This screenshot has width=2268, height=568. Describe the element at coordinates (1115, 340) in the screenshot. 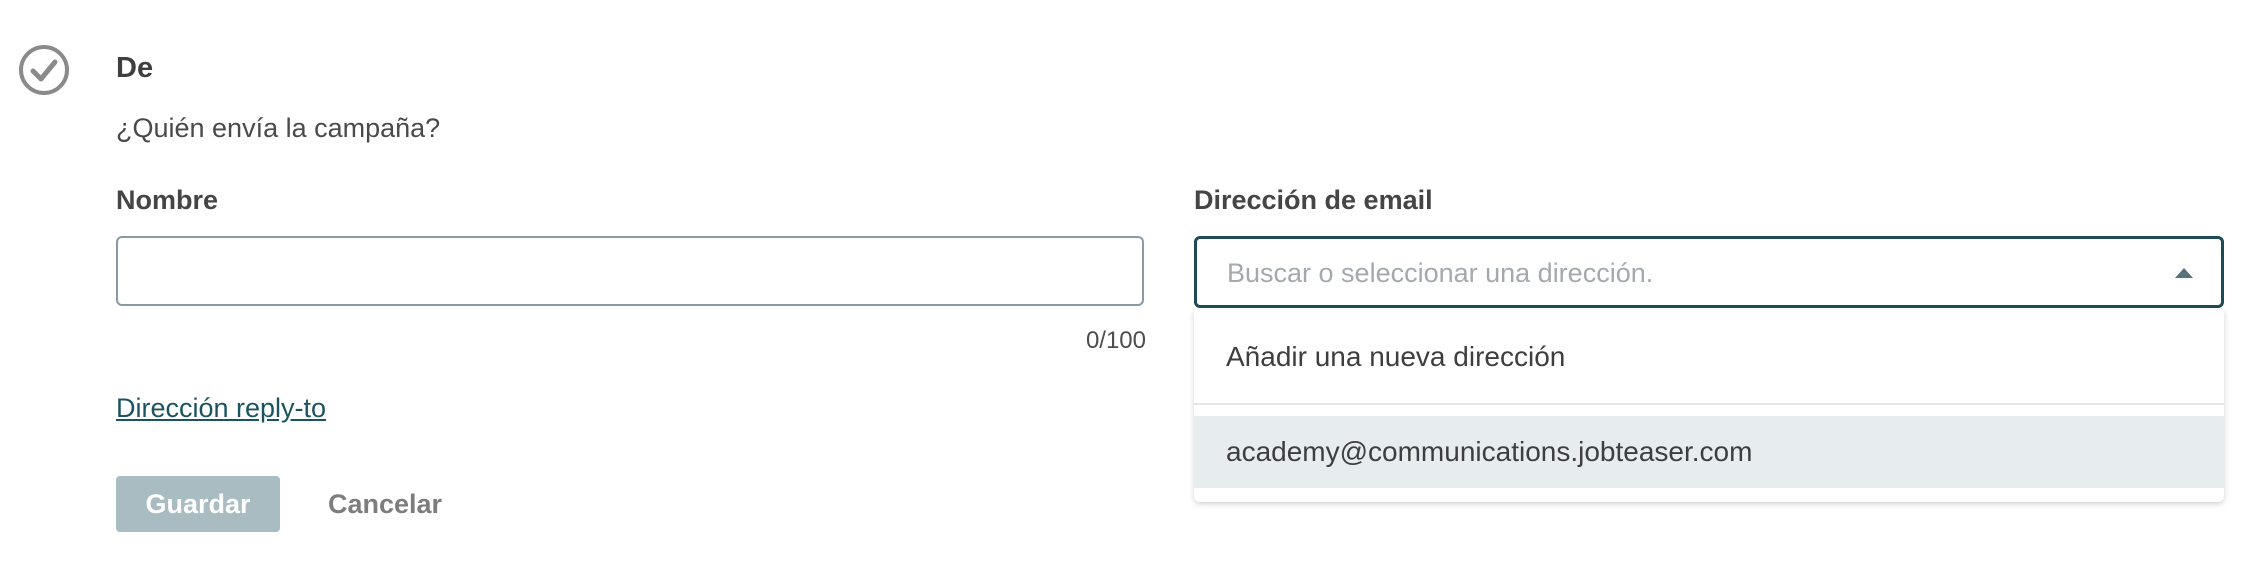

I see `character-counter: 0/100` at that location.